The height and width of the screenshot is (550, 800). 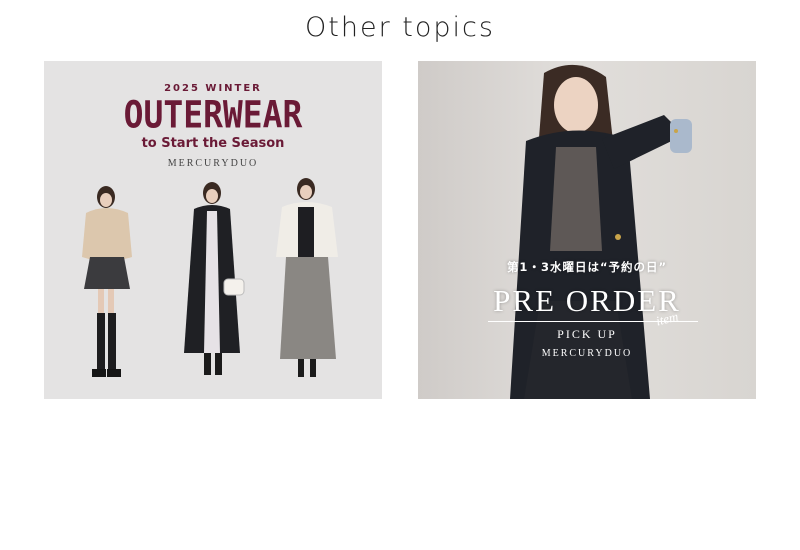 I want to click on model-fur-jacket, so click(x=107, y=281).